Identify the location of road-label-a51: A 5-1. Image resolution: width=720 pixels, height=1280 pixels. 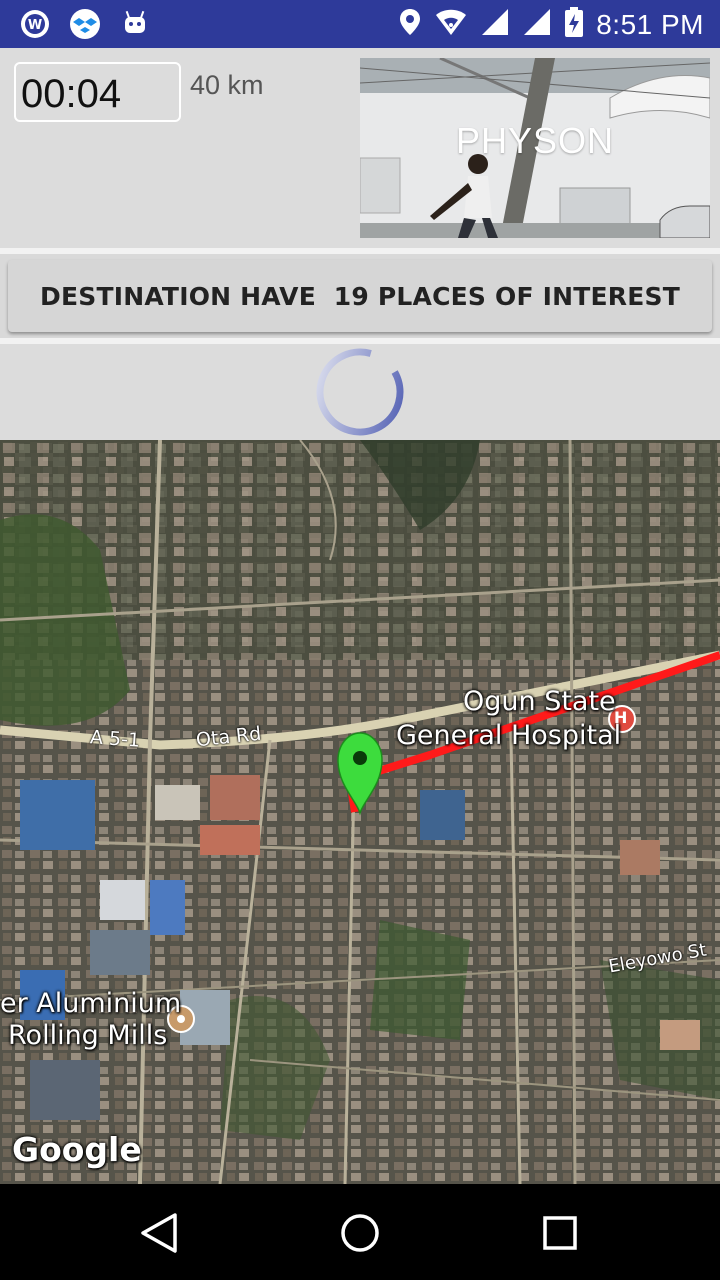
(115, 739).